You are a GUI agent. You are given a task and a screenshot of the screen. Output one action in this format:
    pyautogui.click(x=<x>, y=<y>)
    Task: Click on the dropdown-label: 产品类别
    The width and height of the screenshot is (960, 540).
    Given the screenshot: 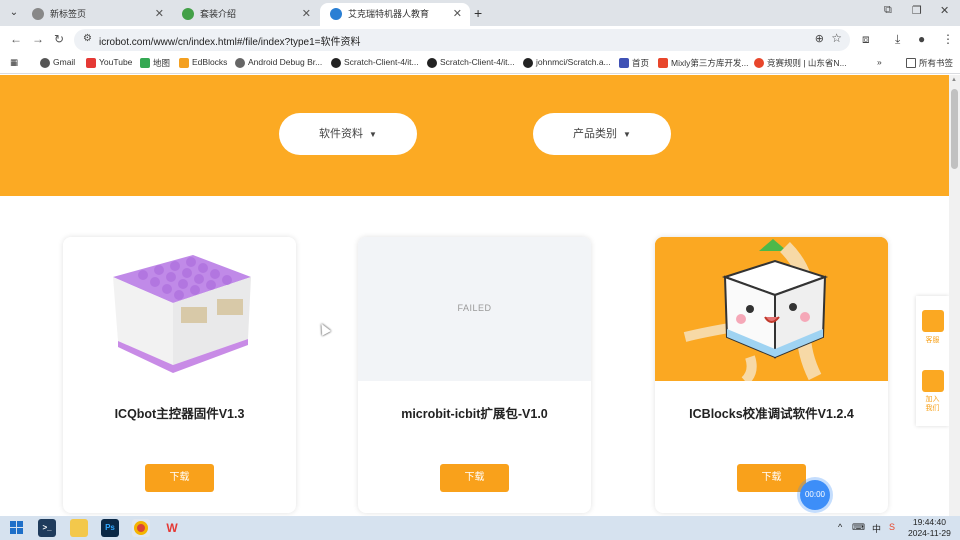 What is the action you would take?
    pyautogui.click(x=595, y=134)
    